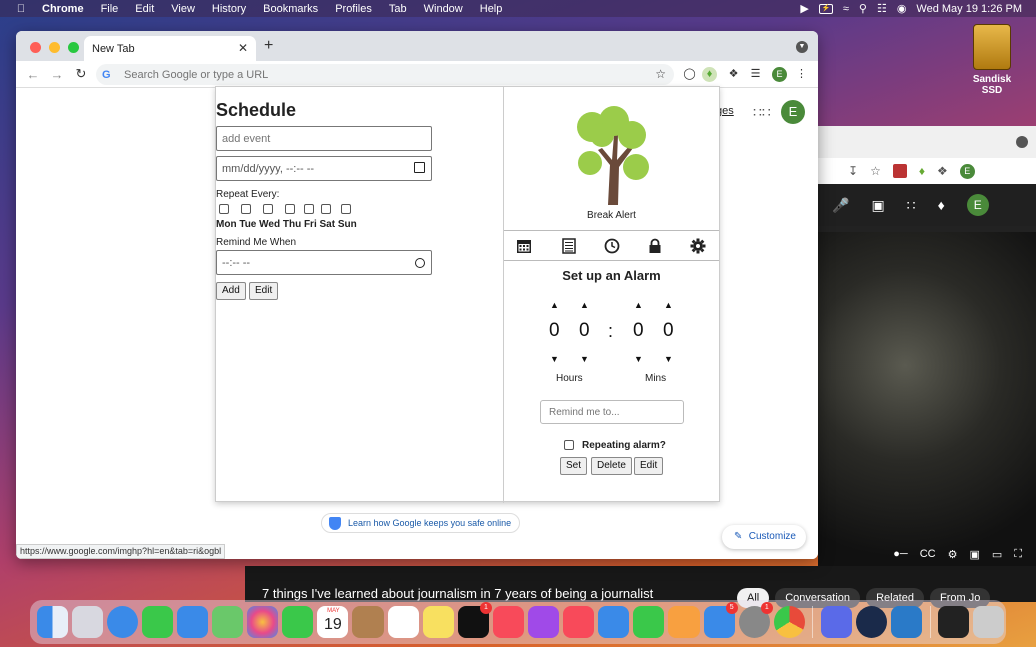 This screenshot has height=647, width=1036. What do you see at coordinates (403, 622) in the screenshot?
I see `reminders-icon` at bounding box center [403, 622].